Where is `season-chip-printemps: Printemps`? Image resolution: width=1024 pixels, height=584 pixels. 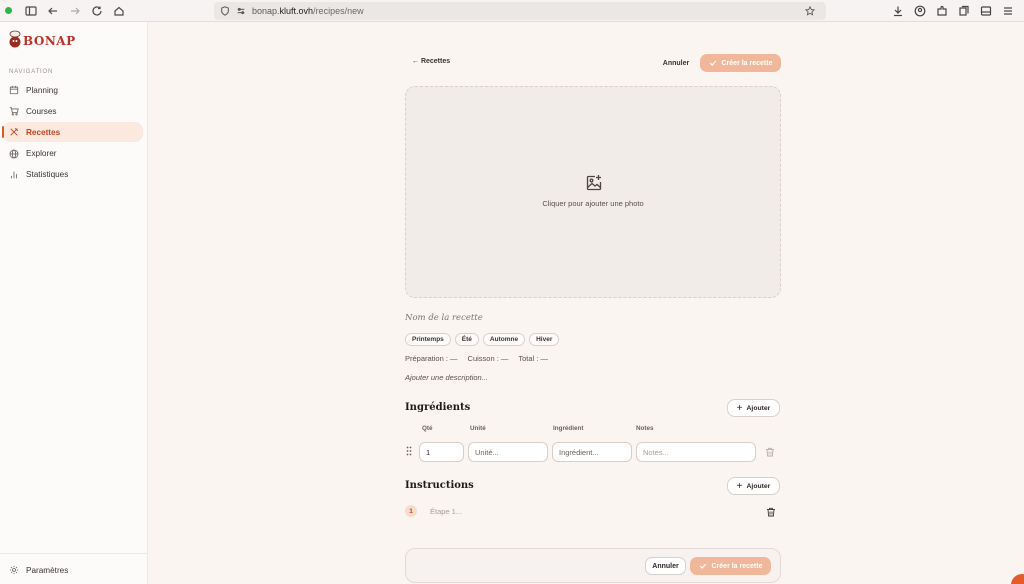 season-chip-printemps: Printemps is located at coordinates (428, 339).